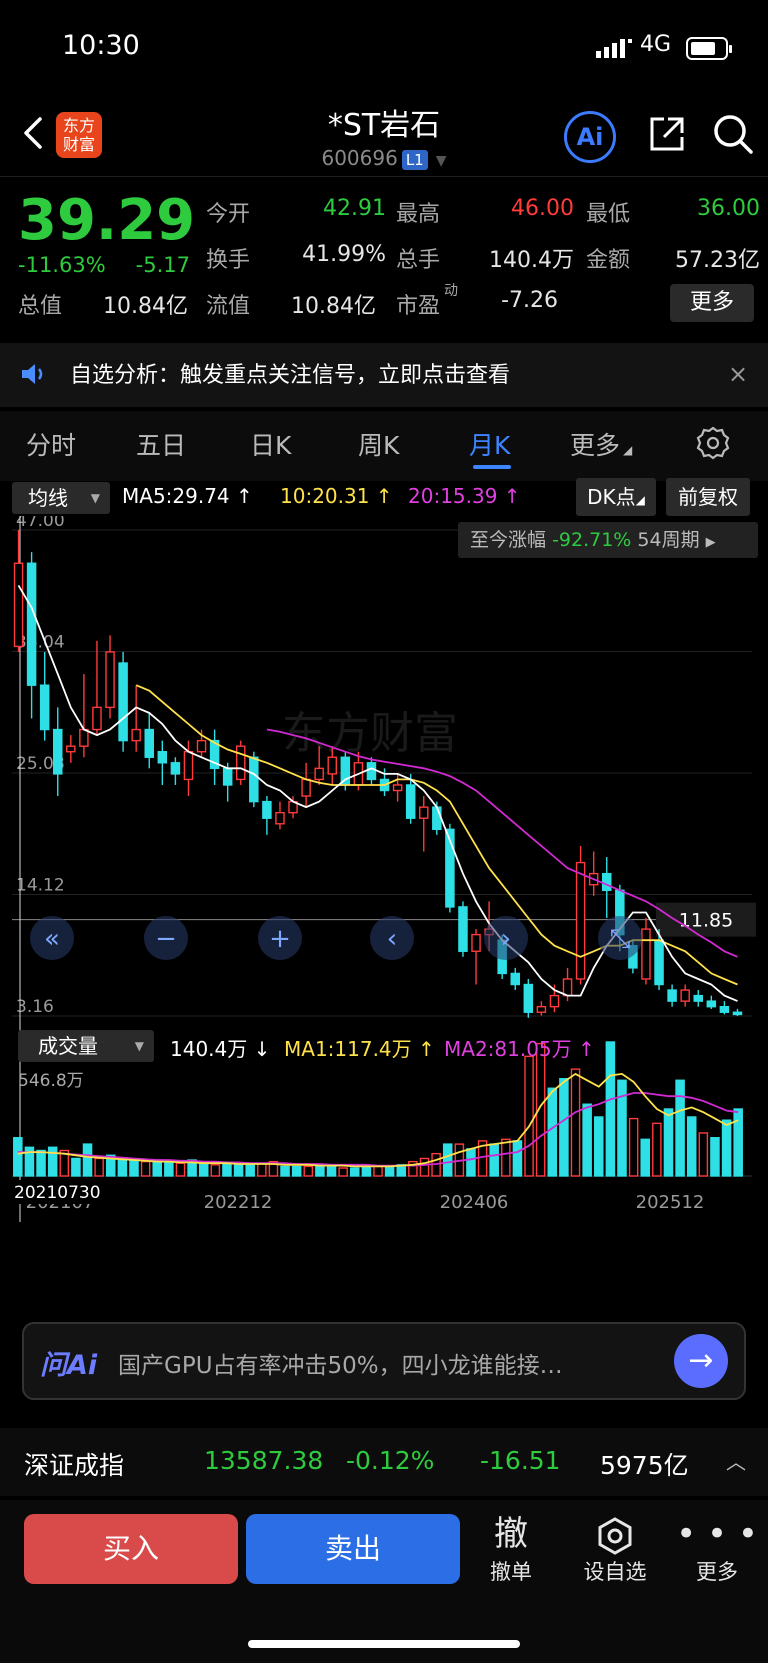  What do you see at coordinates (384, 1644) in the screenshot?
I see `home-indicator` at bounding box center [384, 1644].